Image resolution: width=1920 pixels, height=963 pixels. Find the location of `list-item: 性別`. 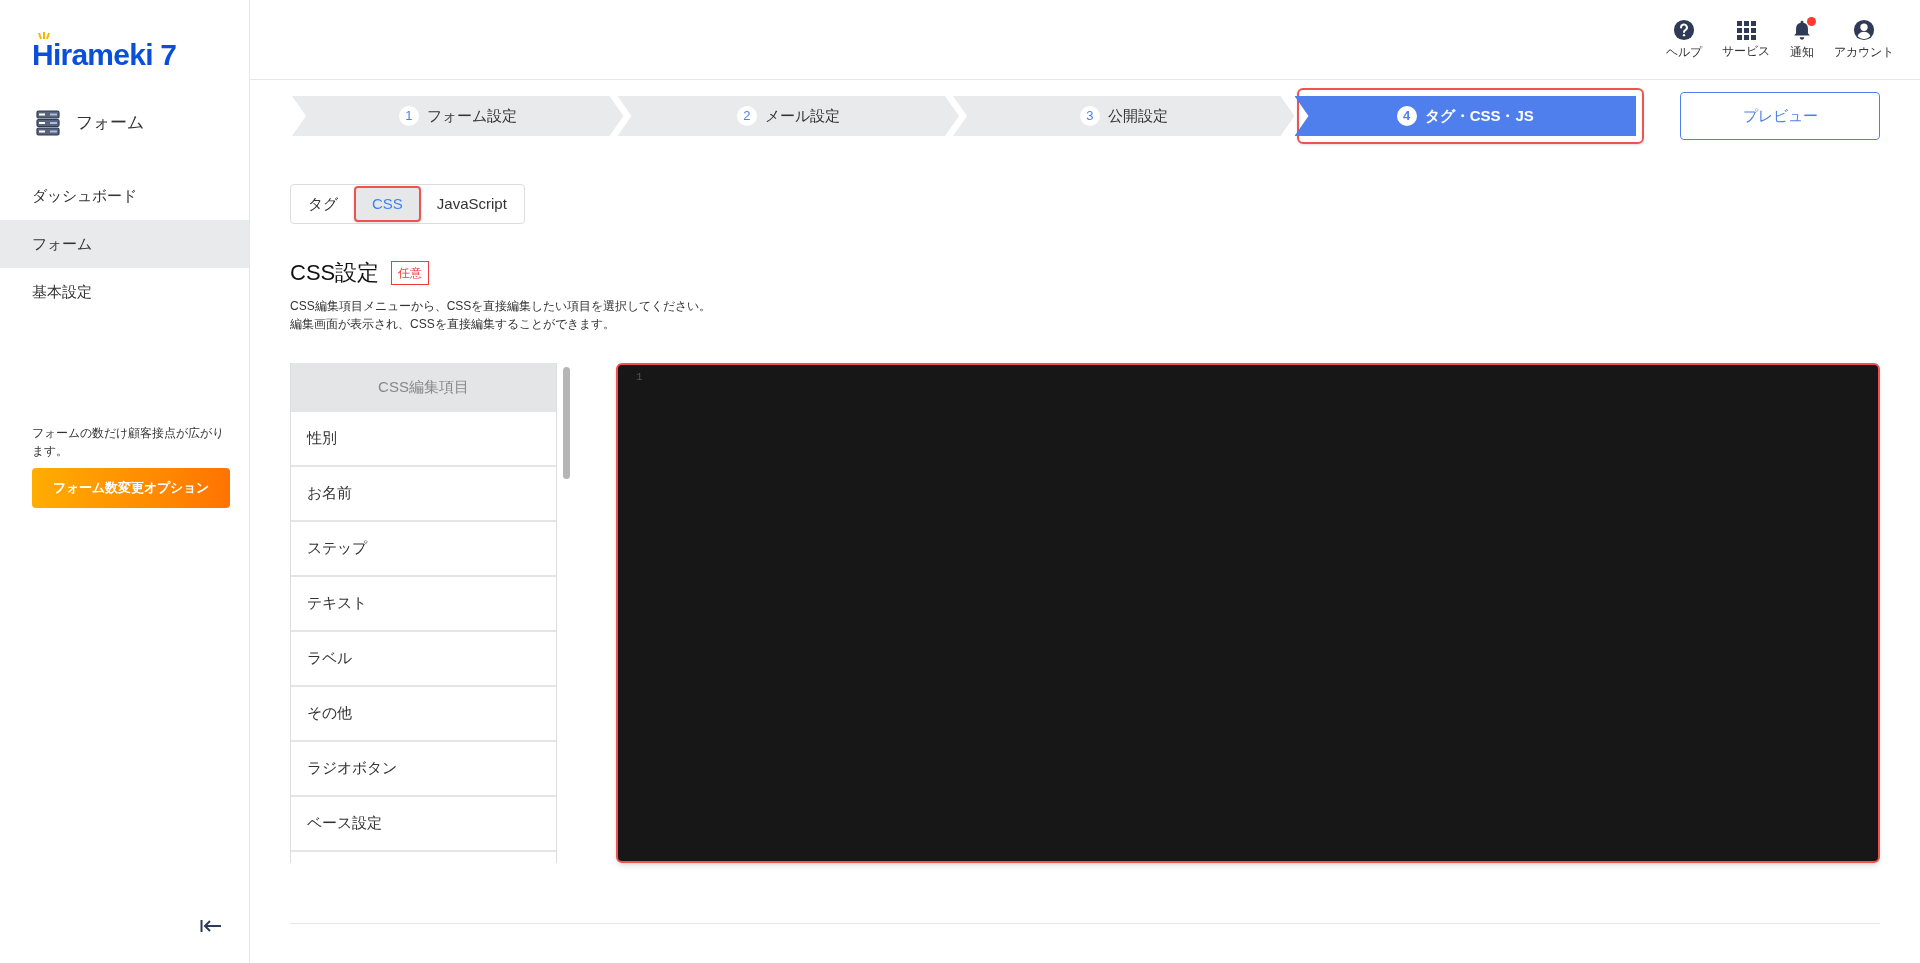

list-item: 性別 is located at coordinates (423, 439).